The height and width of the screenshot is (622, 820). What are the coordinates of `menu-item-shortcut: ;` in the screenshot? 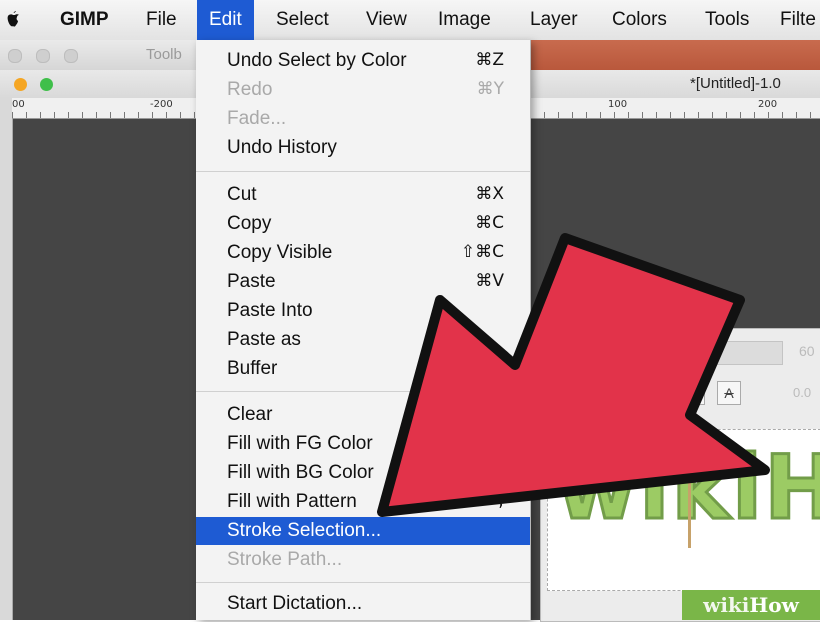 It's located at (501, 501).